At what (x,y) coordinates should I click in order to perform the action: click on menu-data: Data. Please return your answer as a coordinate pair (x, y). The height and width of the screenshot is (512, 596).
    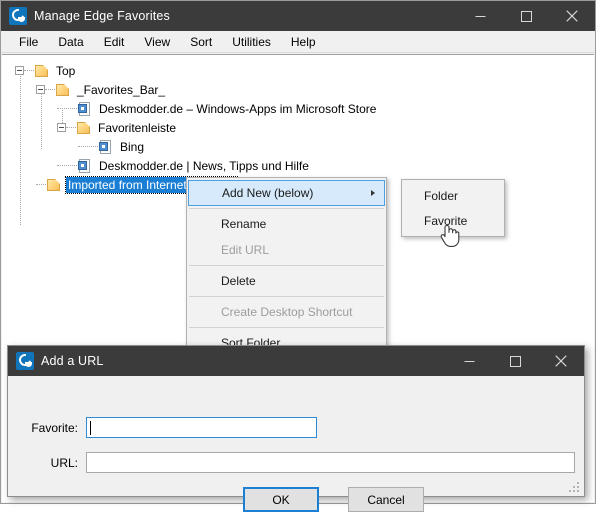
    Looking at the image, I should click on (70, 42).